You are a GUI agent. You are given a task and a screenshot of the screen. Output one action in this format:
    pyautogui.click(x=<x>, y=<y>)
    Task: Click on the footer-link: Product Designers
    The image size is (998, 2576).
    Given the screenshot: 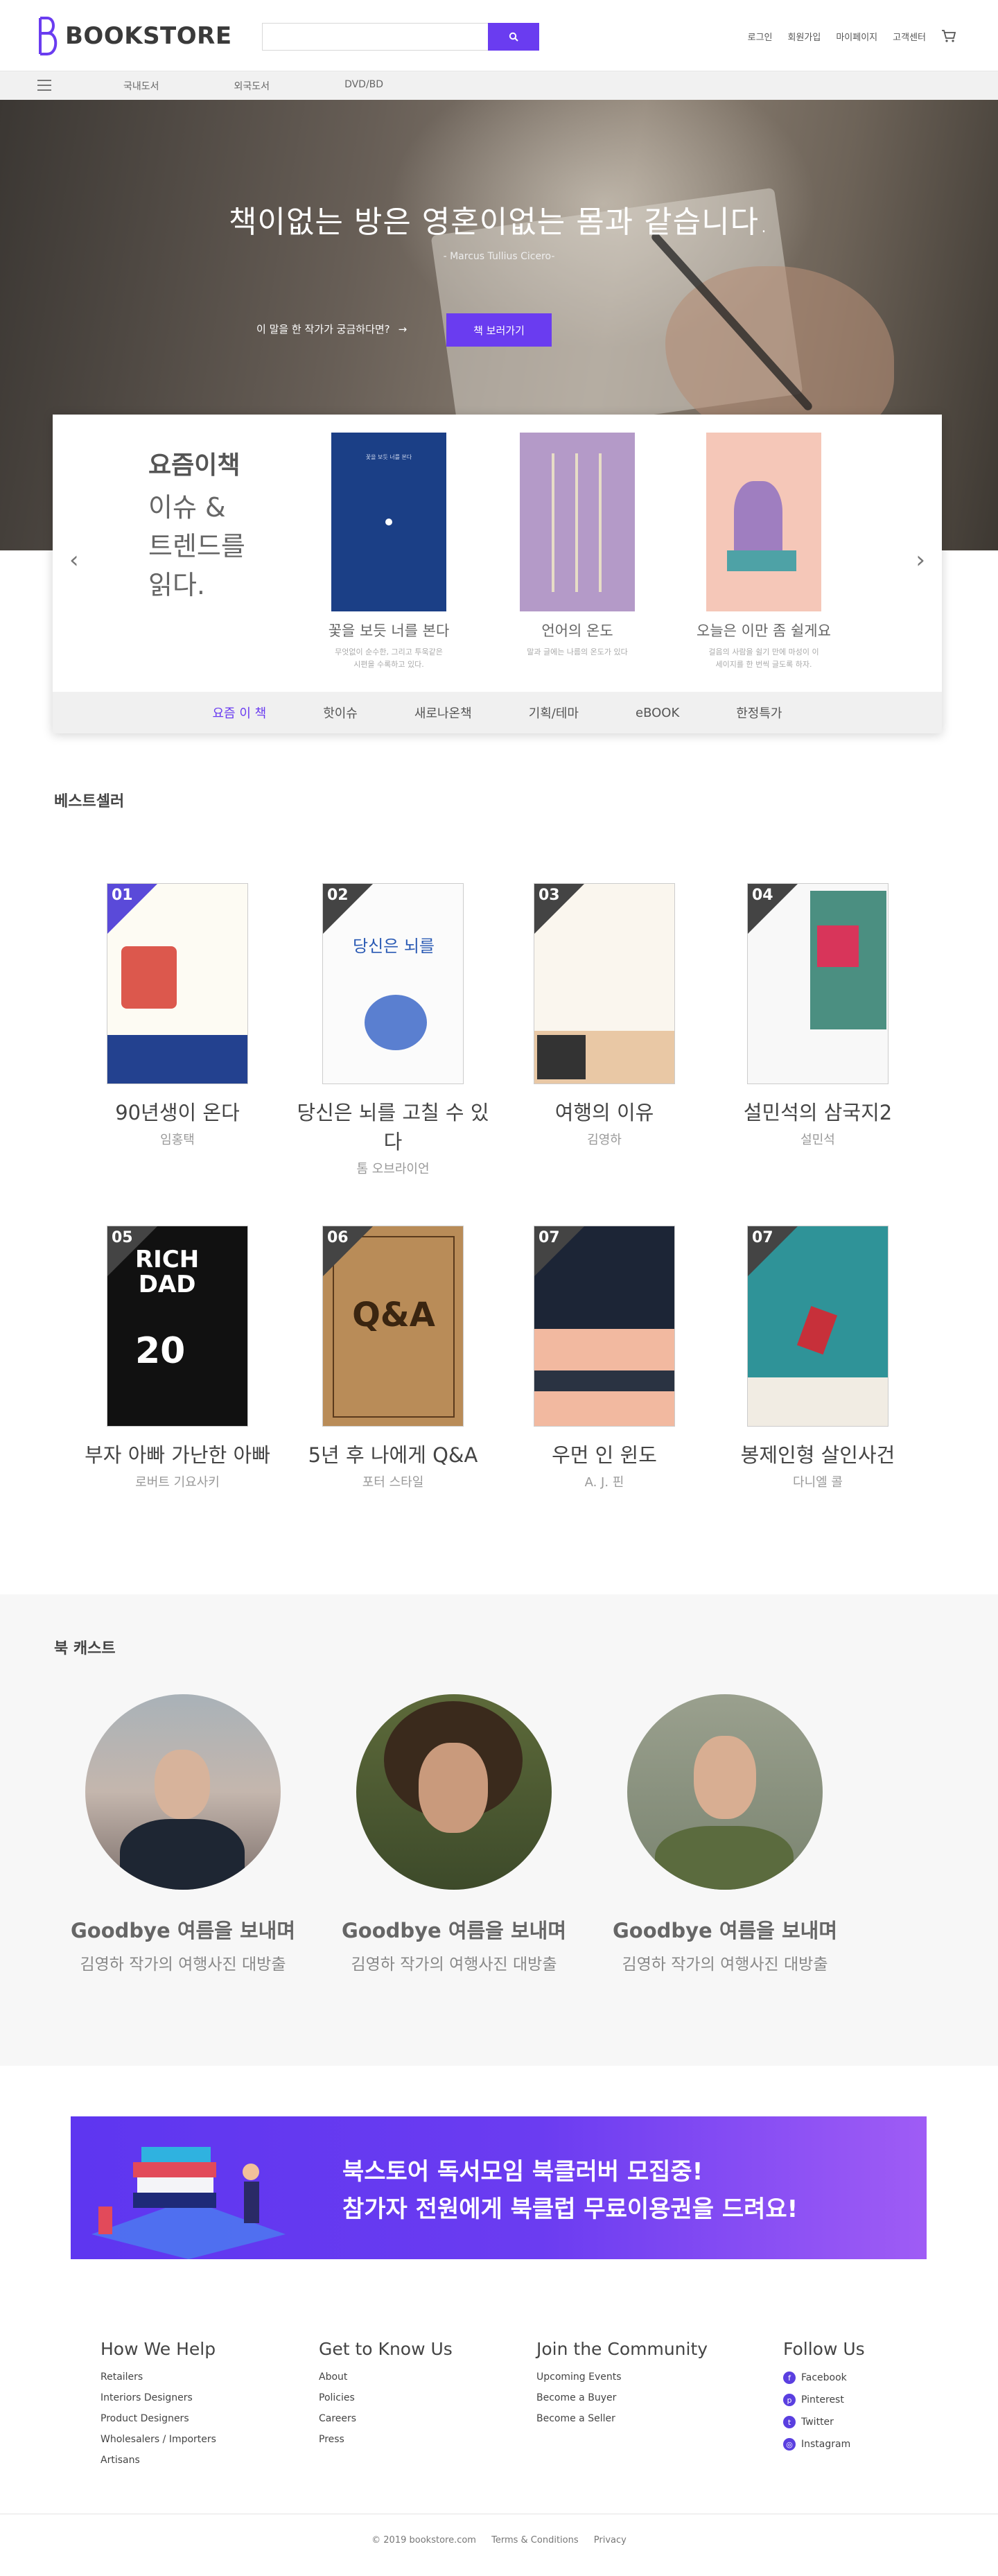 What is the action you would take?
    pyautogui.click(x=158, y=2418)
    